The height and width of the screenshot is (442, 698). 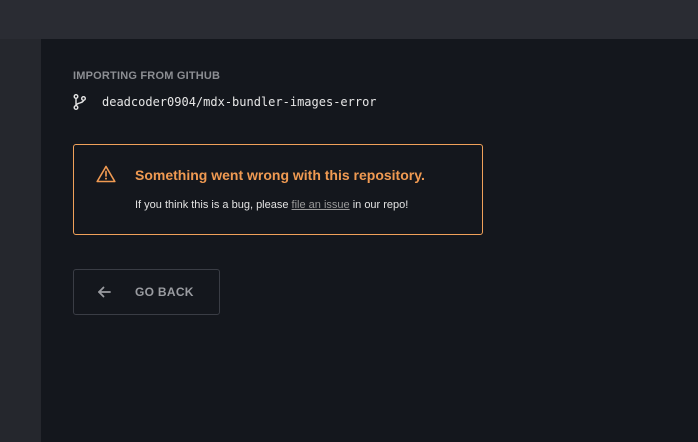 I want to click on go-back-button: GO BACK, so click(x=146, y=292).